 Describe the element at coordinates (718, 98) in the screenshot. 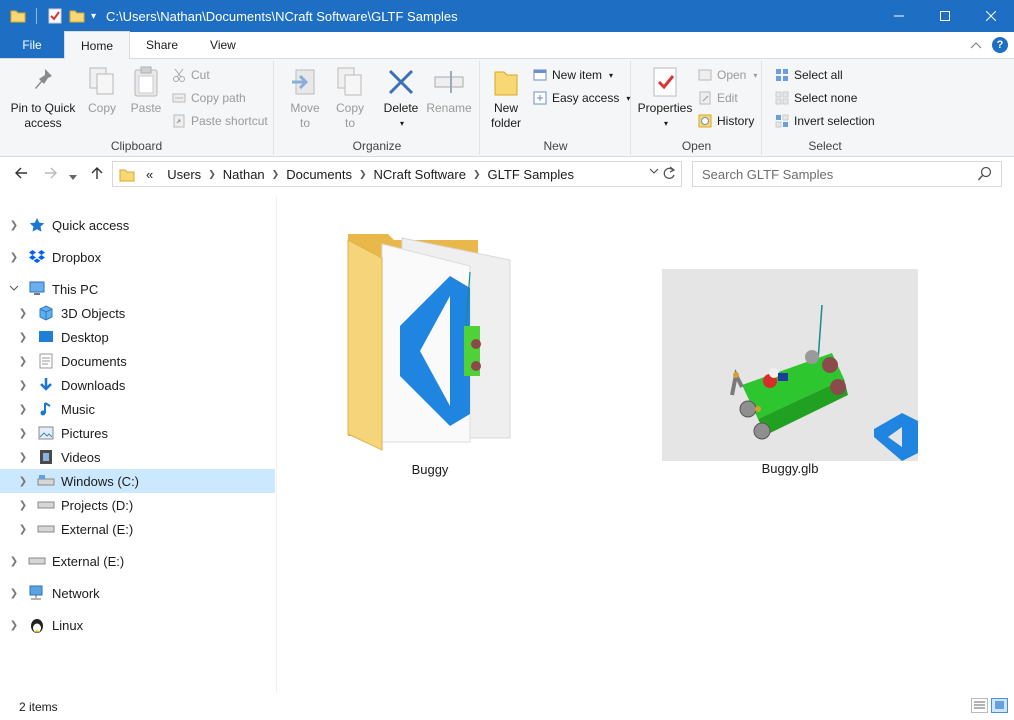

I see `edit-button: Edit` at that location.